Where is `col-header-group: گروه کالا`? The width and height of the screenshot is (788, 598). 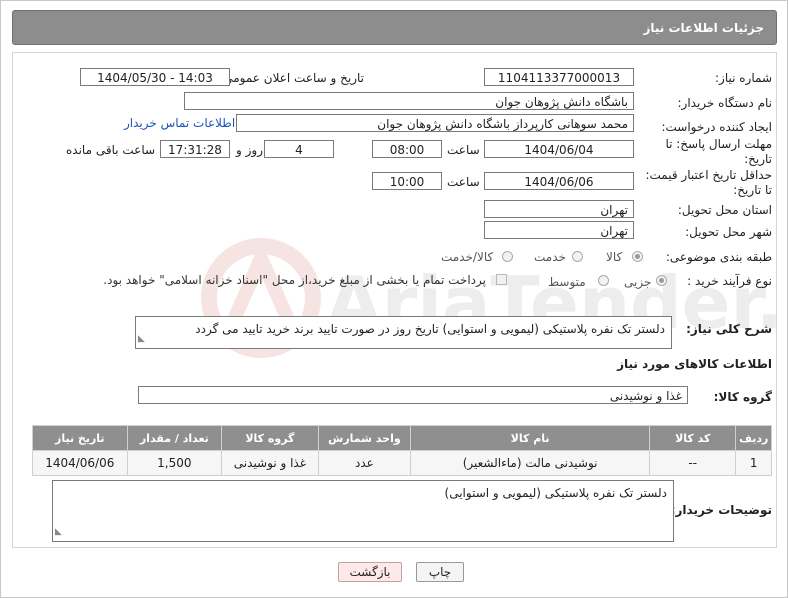 col-header-group: گروه کالا is located at coordinates (270, 438).